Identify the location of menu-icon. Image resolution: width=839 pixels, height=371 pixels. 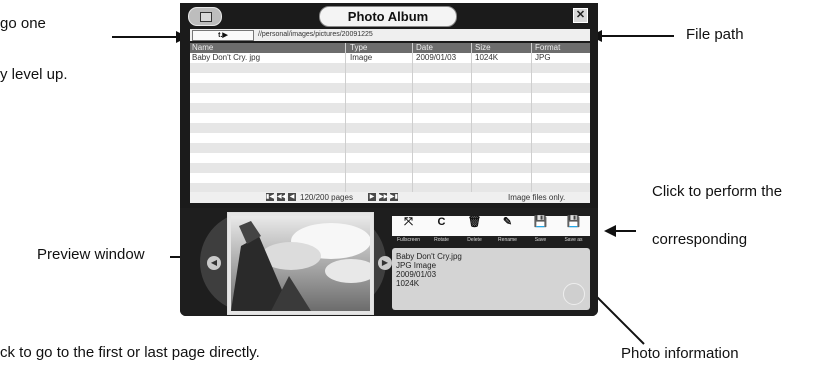
(206, 17).